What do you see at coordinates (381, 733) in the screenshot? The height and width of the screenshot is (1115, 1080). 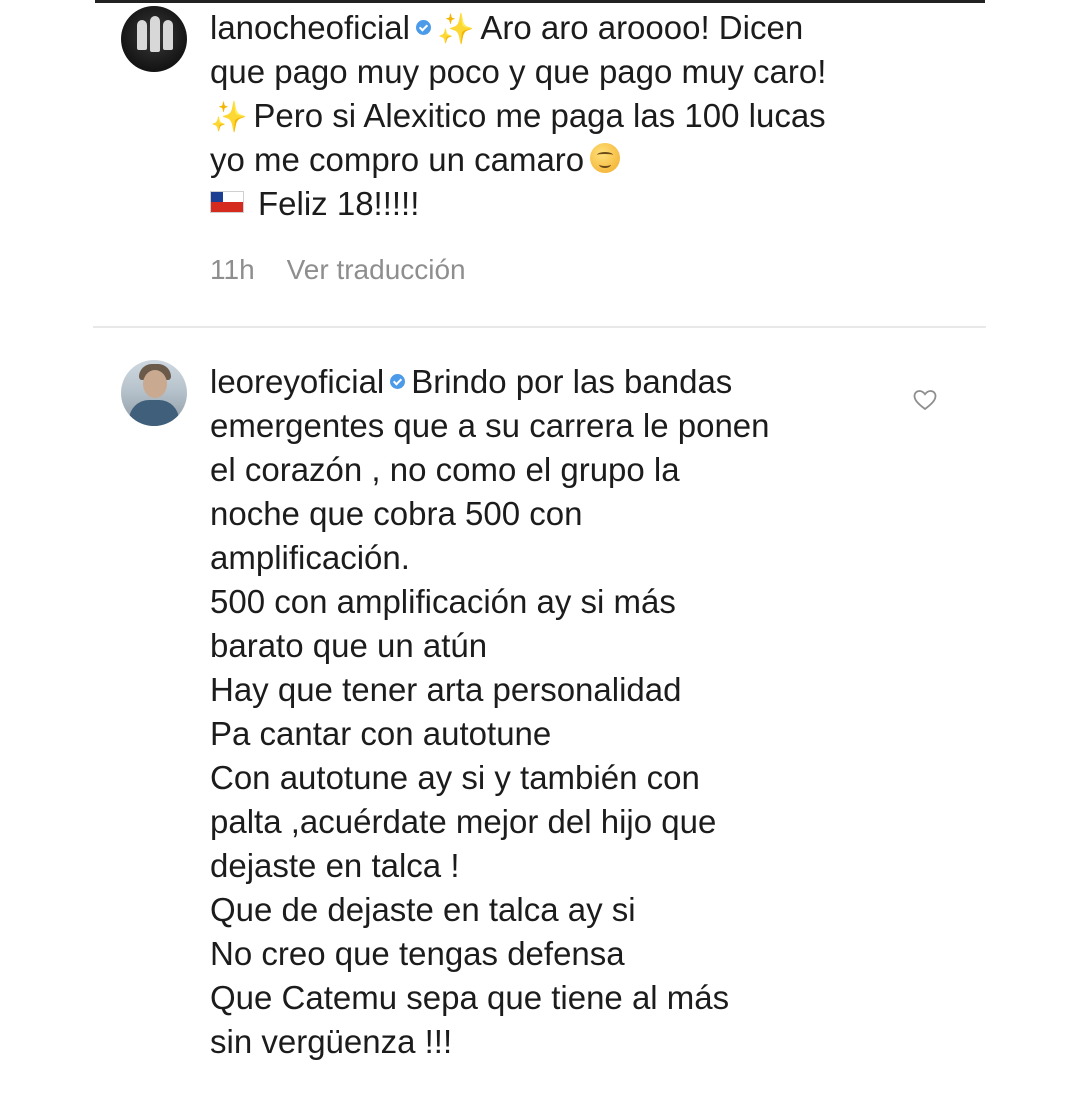 I see `comment-2-text-9: Pa cantar con autotune` at bounding box center [381, 733].